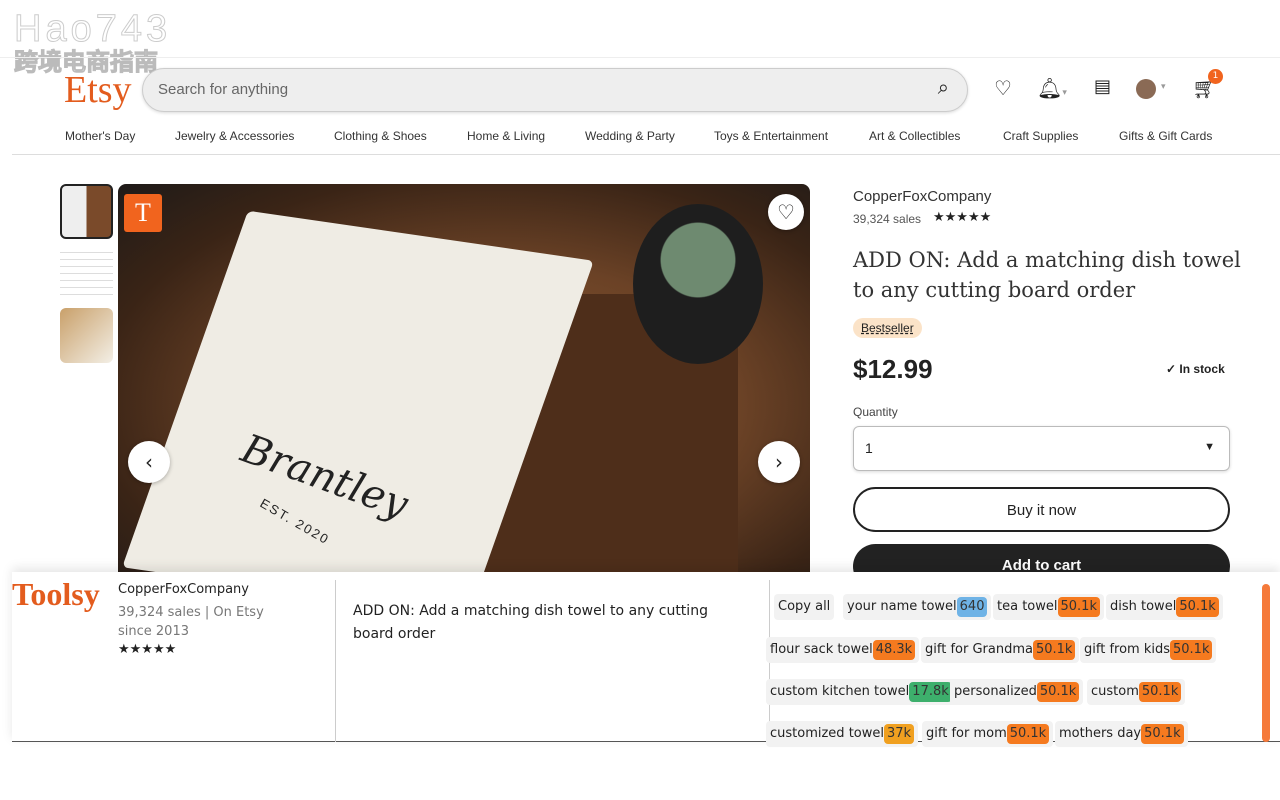  Describe the element at coordinates (147, 649) in the screenshot. I see `toolsy-stars: ★★★★★` at that location.